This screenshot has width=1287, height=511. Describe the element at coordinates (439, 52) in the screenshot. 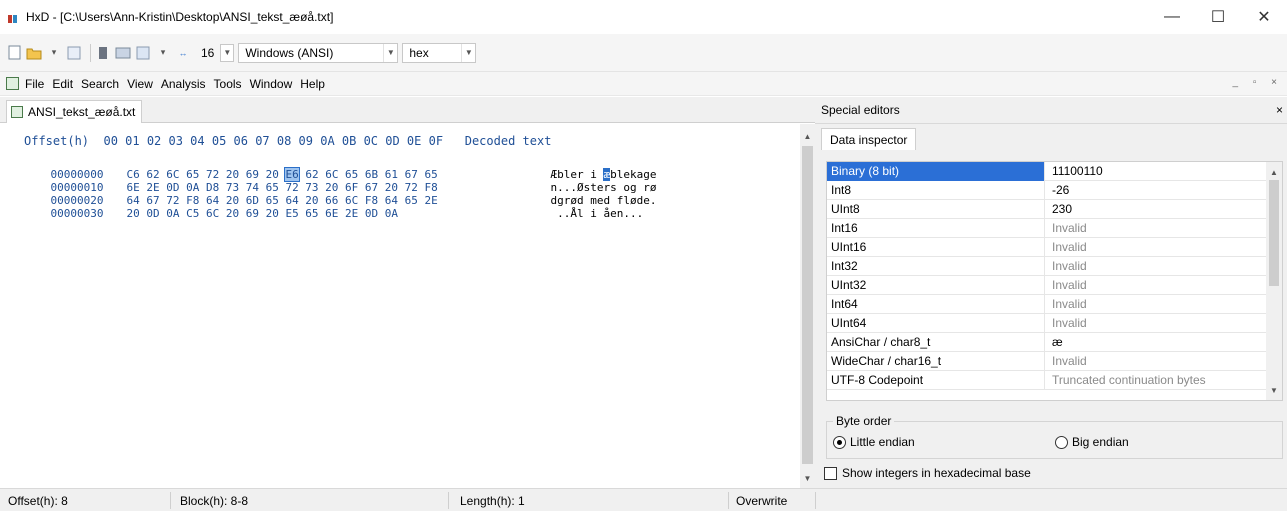

I see `offset-base-combo: hex ▼` at that location.